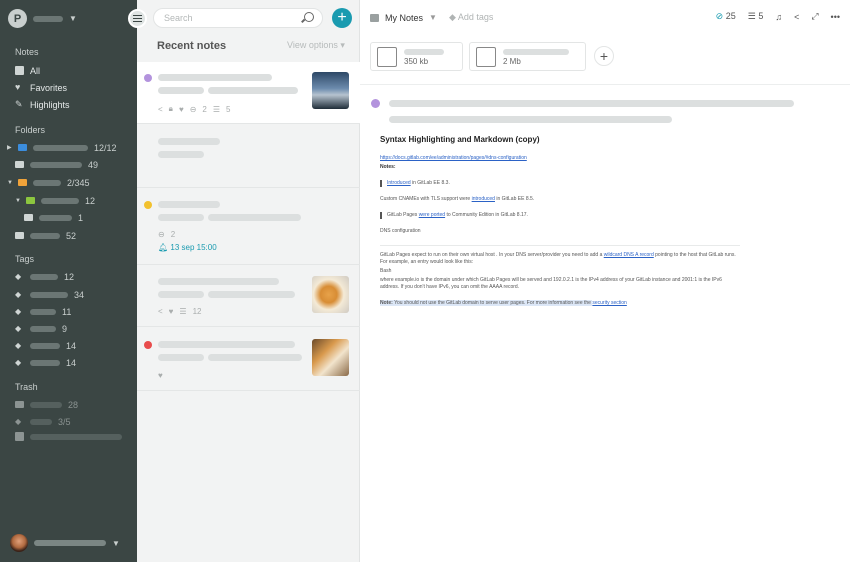  Describe the element at coordinates (56, 164) in the screenshot. I see `folder-item: 49` at that location.